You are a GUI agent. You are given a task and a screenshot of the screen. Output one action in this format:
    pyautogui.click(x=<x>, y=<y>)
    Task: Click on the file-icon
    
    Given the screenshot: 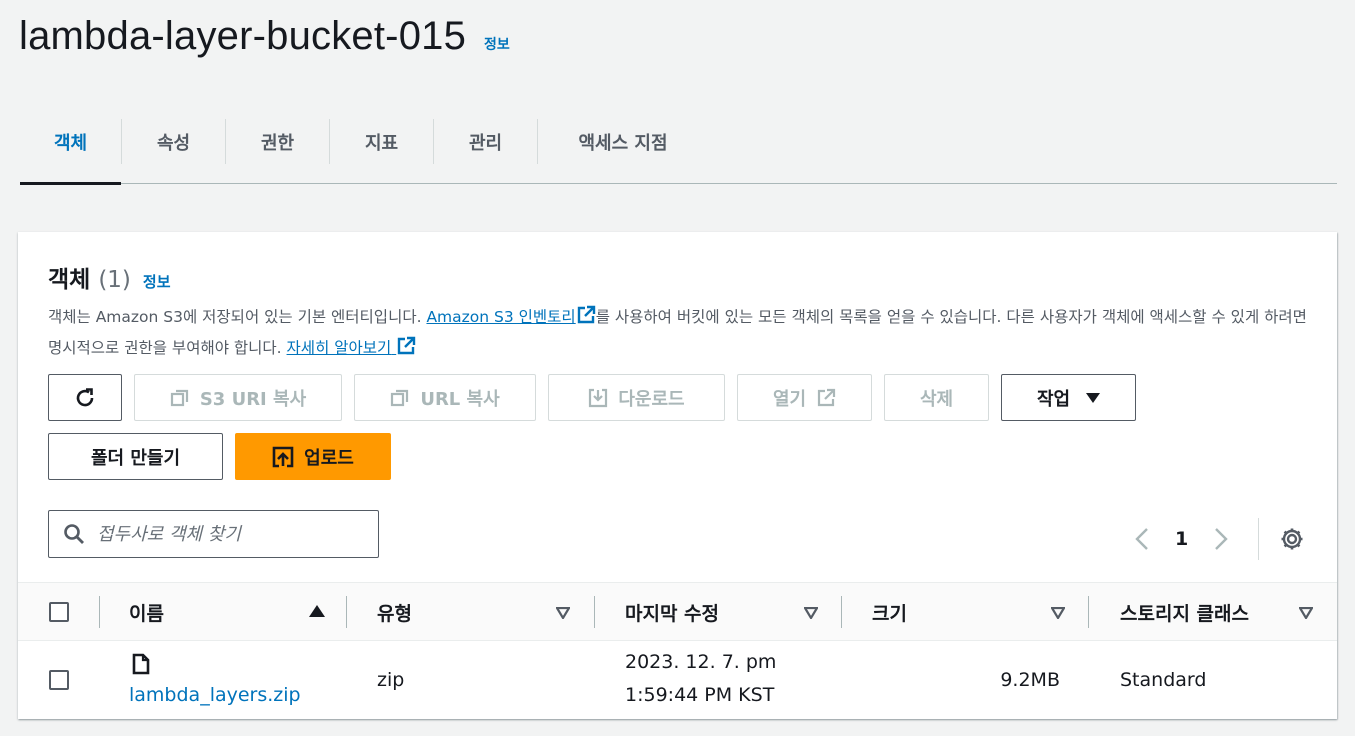 What is the action you would take?
    pyautogui.click(x=141, y=664)
    